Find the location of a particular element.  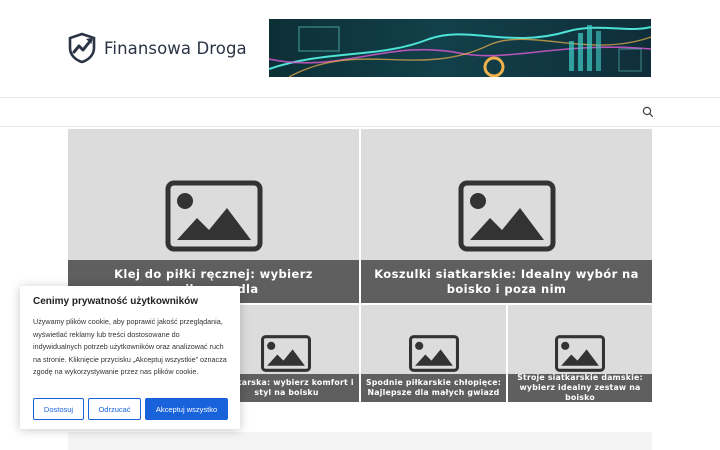

cookie-buttons: Dostosuj Odrzucać Akceptuj wszystko is located at coordinates (130, 409).